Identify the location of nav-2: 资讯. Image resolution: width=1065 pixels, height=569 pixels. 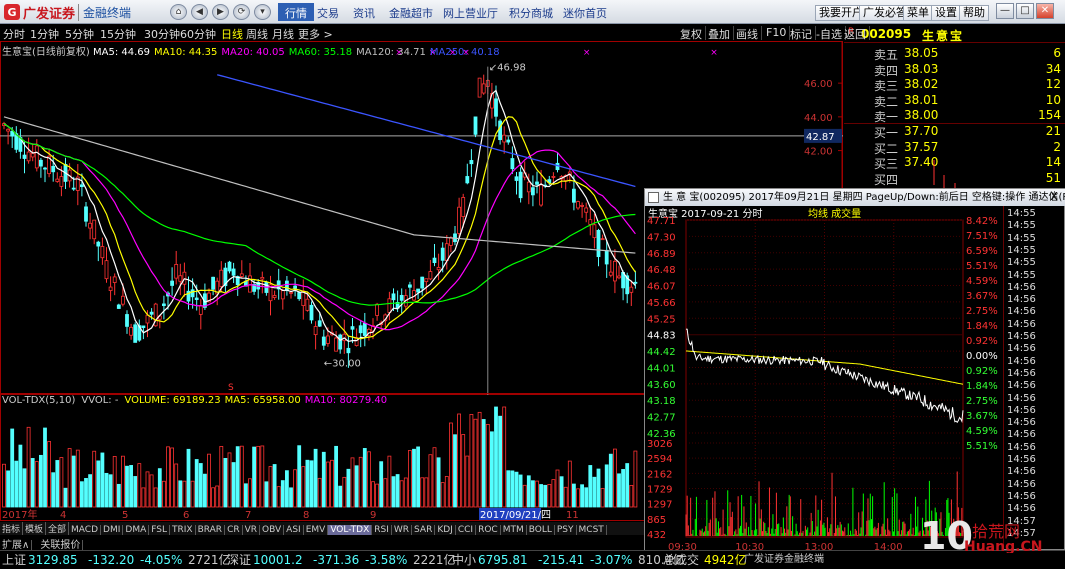
(364, 12).